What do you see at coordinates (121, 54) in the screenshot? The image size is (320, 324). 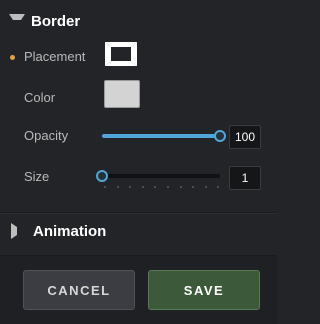 I see `border-placement-icon` at bounding box center [121, 54].